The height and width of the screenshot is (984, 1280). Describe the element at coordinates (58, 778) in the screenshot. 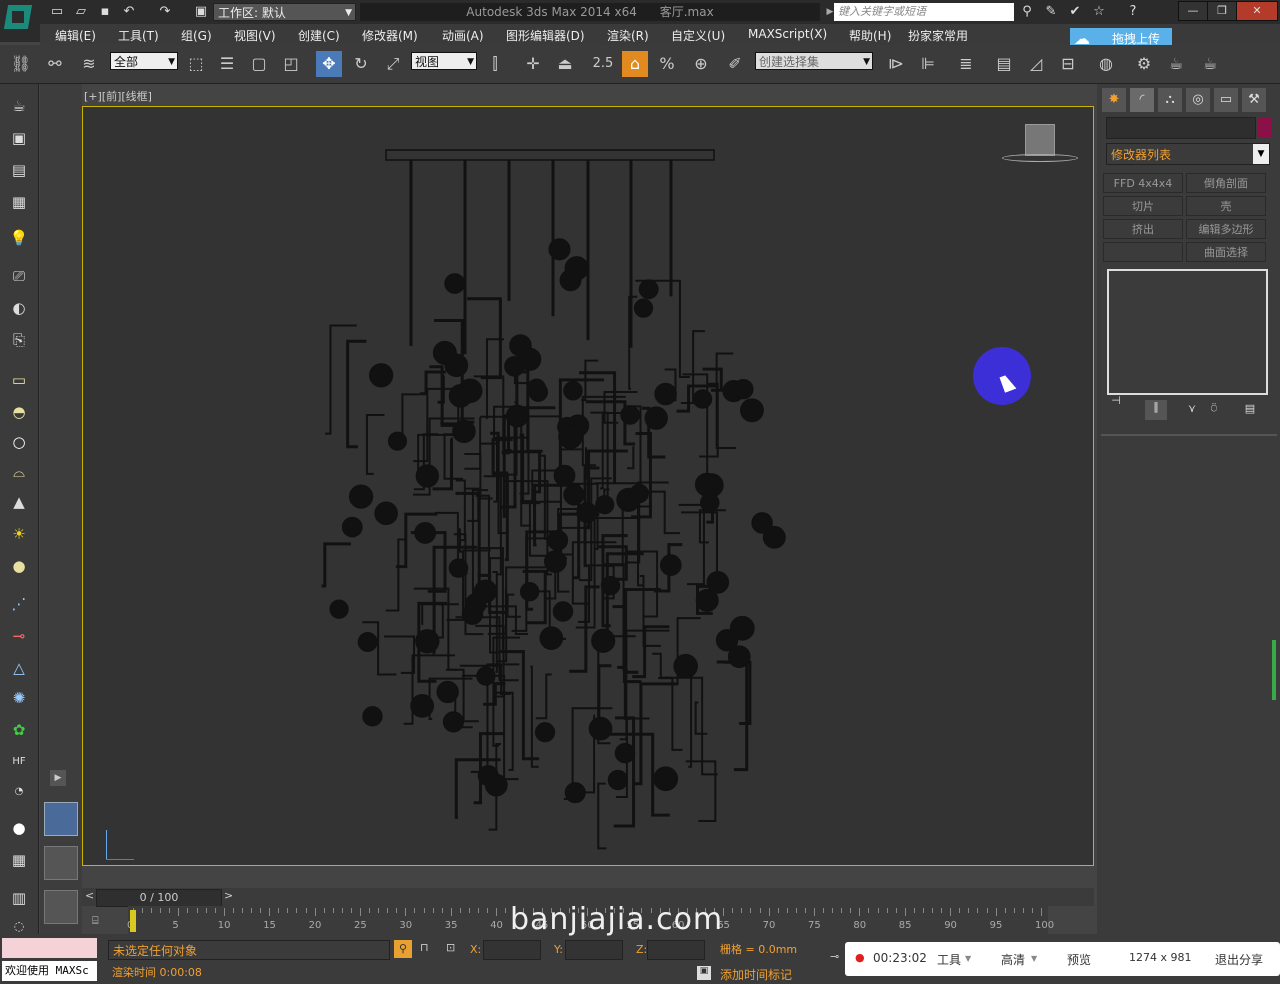

I see `expand-arrow-icon: ▶` at that location.